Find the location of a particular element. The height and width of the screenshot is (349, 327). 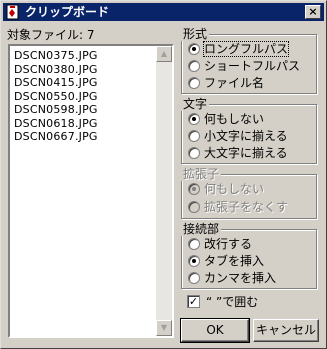

file-list-item: DSCN0375.JPG is located at coordinates (56, 56).